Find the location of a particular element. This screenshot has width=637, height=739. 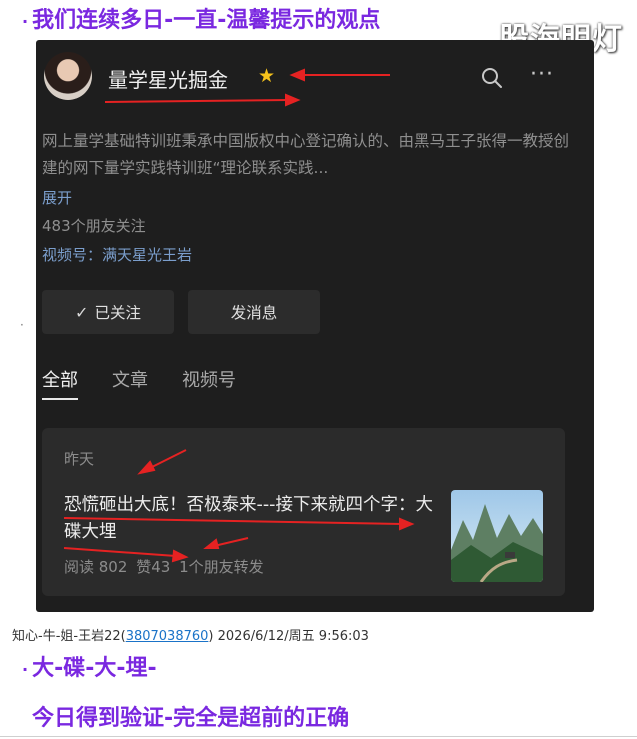

tab-video: 视频号 is located at coordinates (209, 383).